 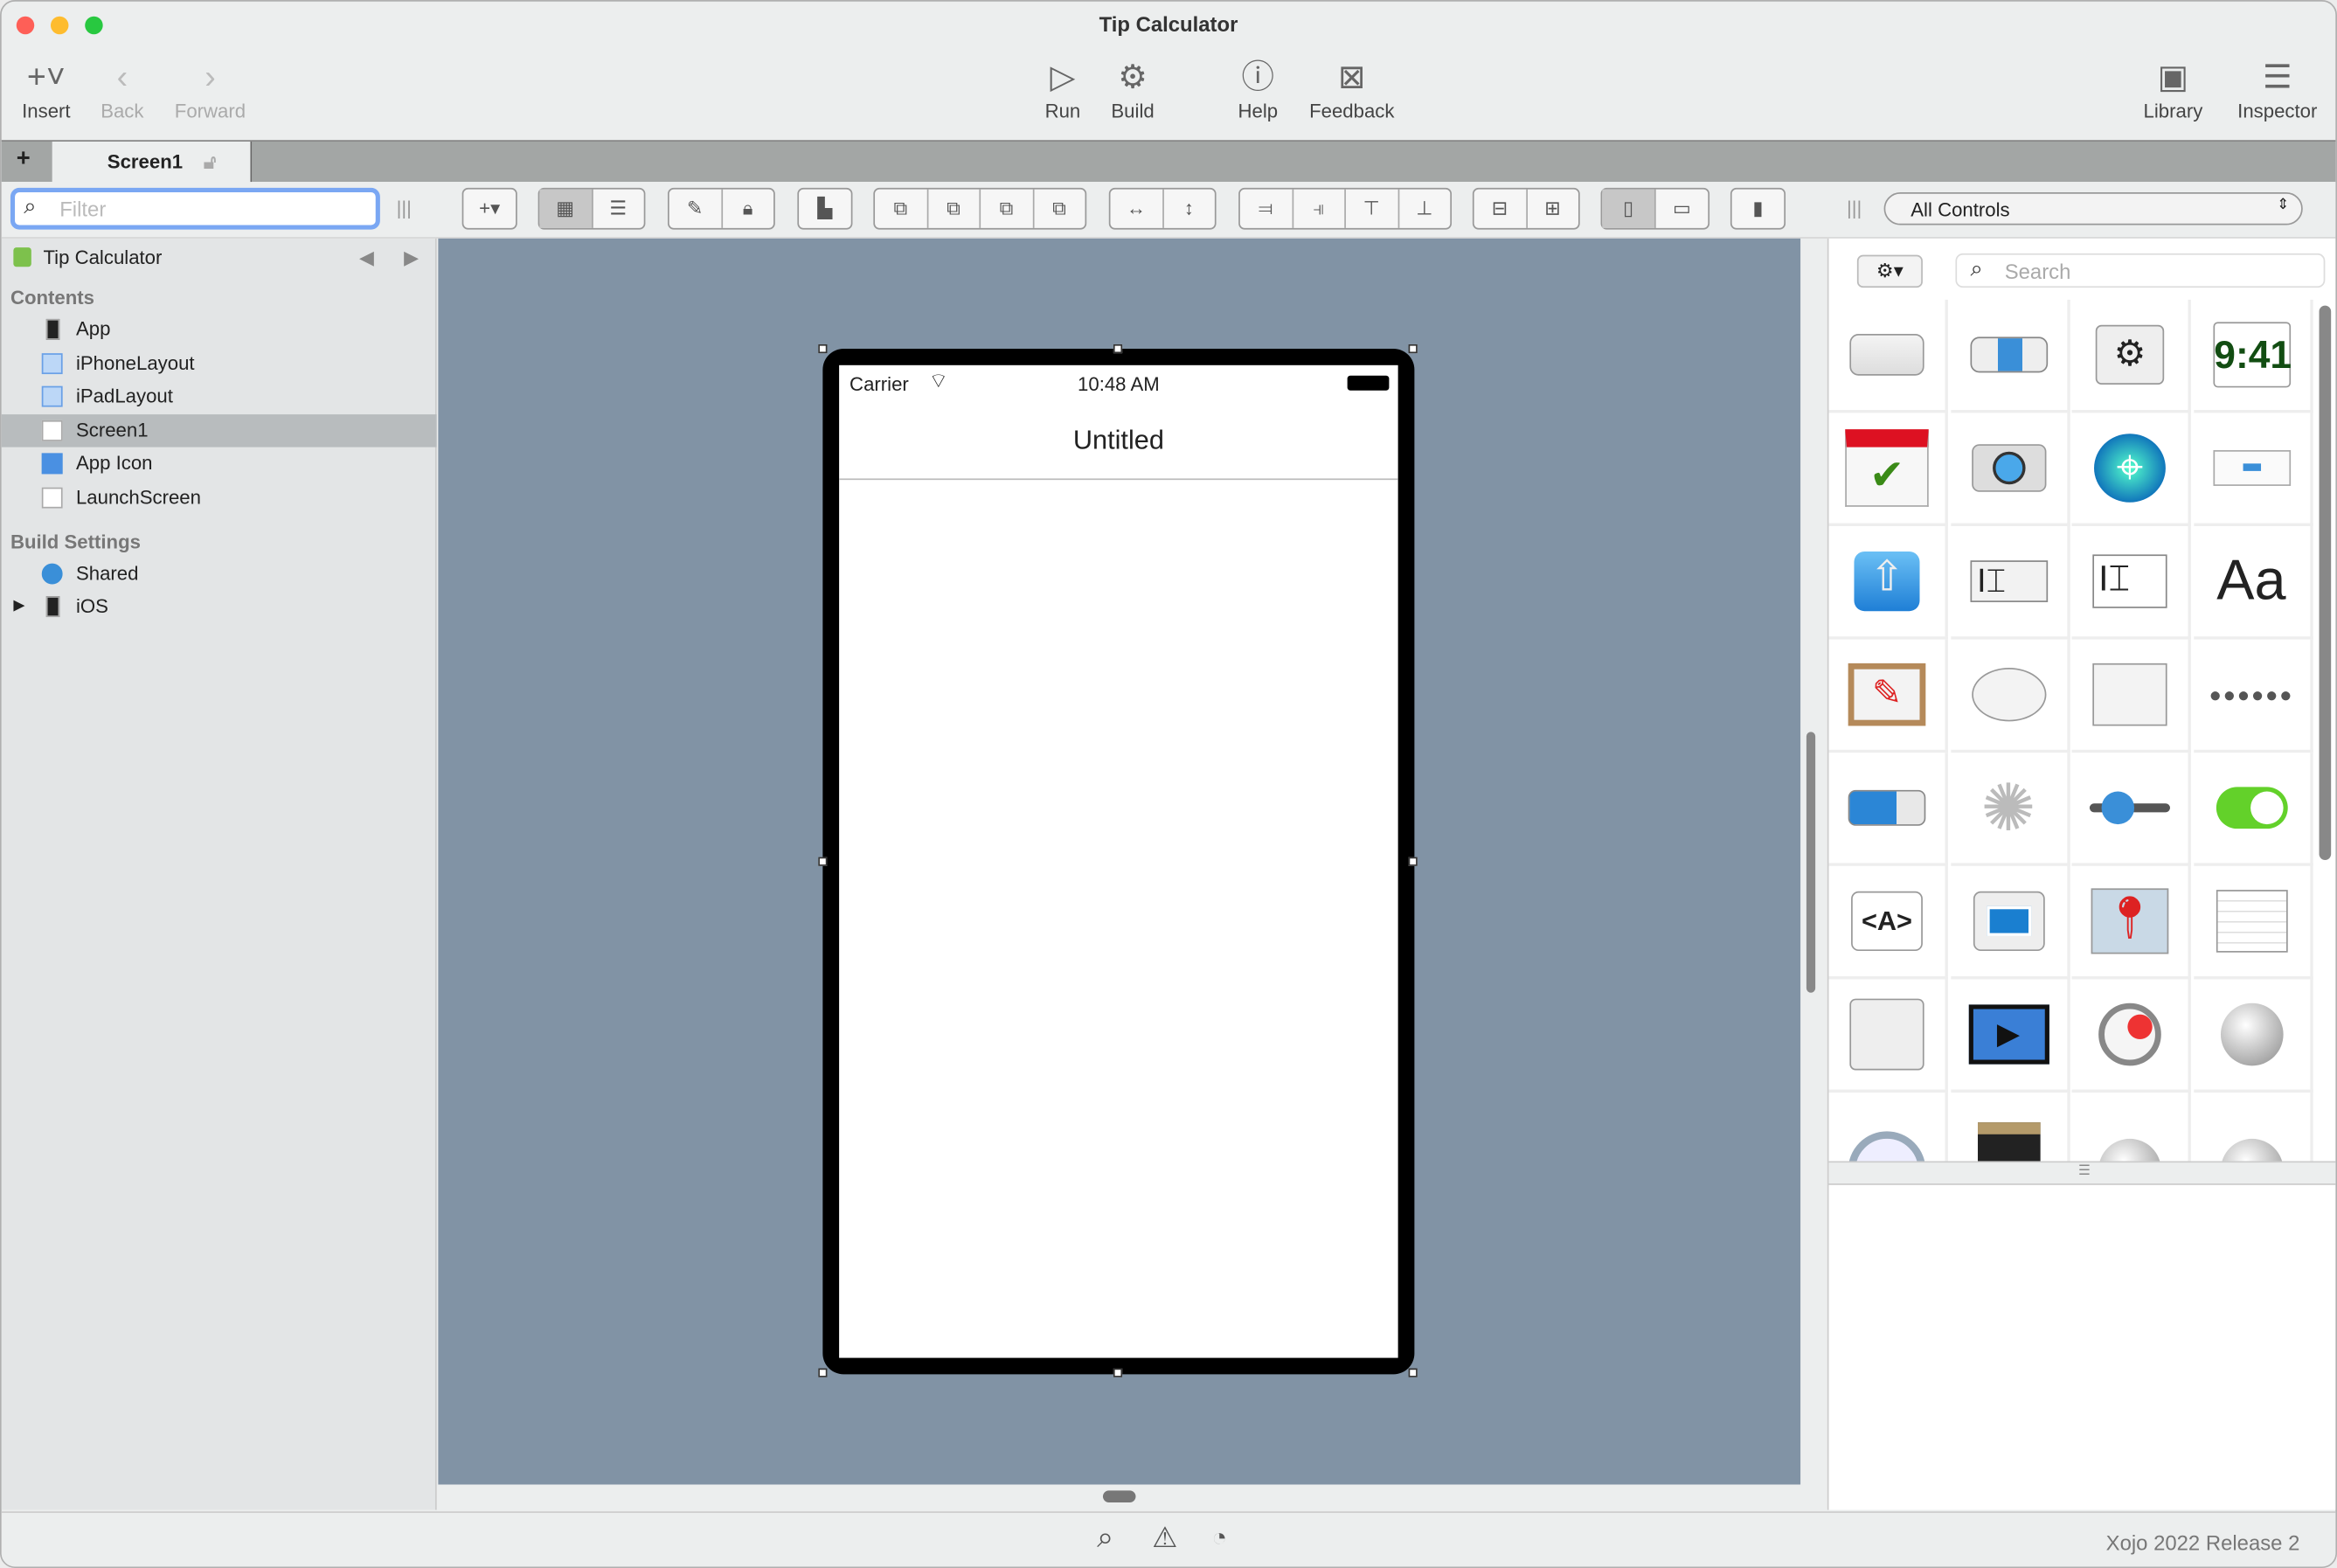 I want to click on library-scrollbar, so click(x=2325, y=583).